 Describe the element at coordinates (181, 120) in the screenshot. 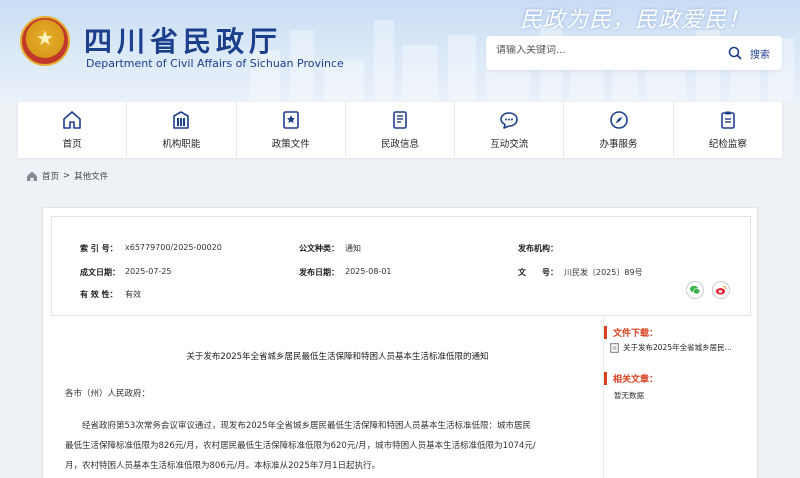

I see `building-icon` at that location.